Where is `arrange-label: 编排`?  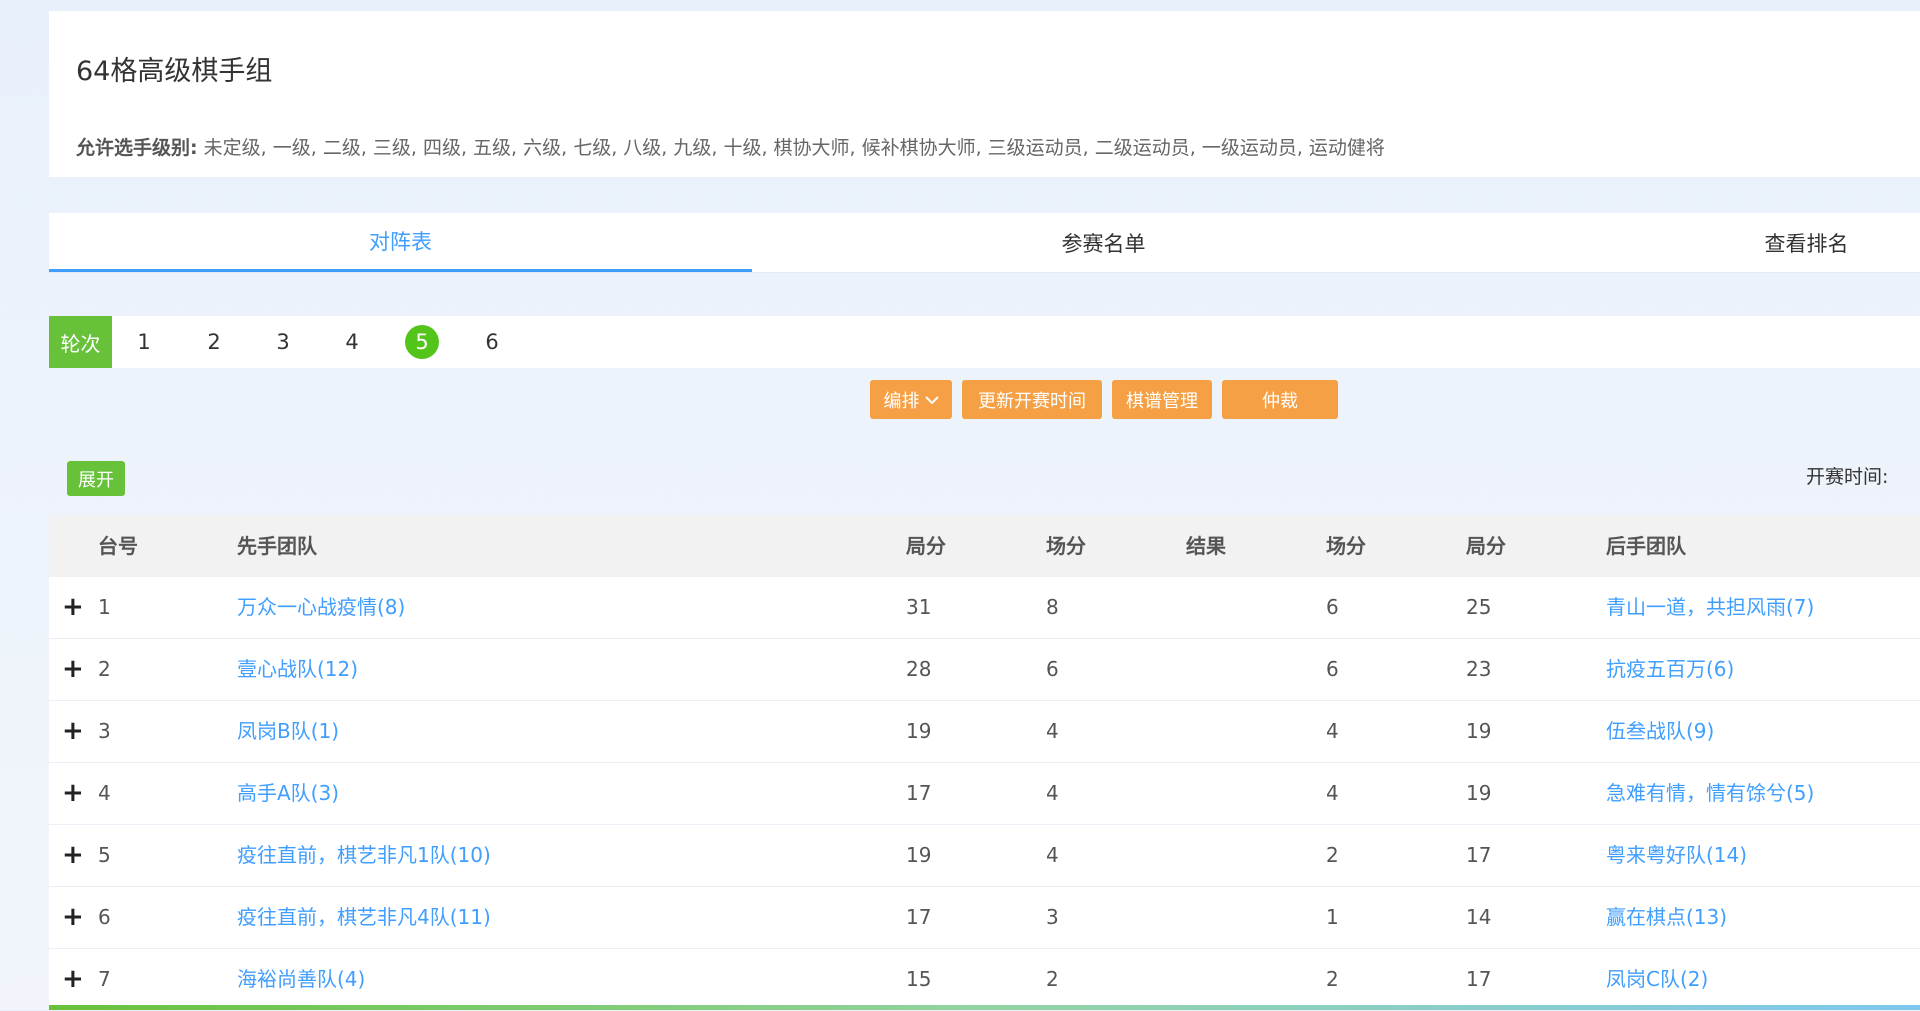
arrange-label: 编排 is located at coordinates (901, 401).